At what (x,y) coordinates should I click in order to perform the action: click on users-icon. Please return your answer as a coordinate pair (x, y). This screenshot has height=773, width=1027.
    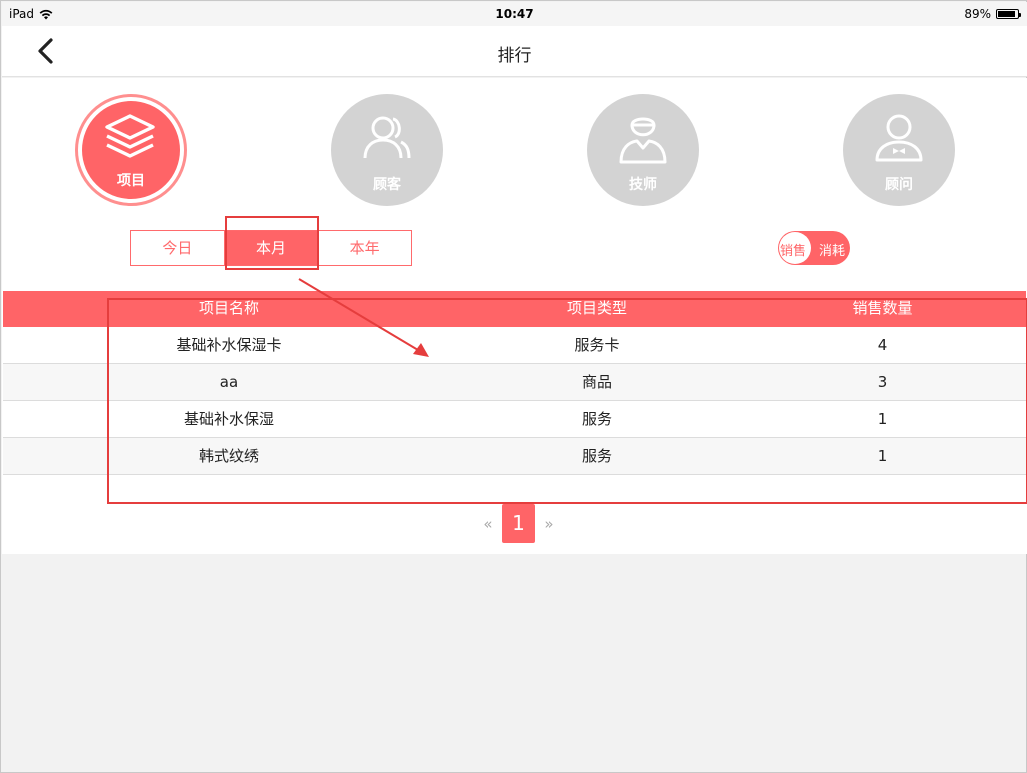
    Looking at the image, I should click on (387, 137).